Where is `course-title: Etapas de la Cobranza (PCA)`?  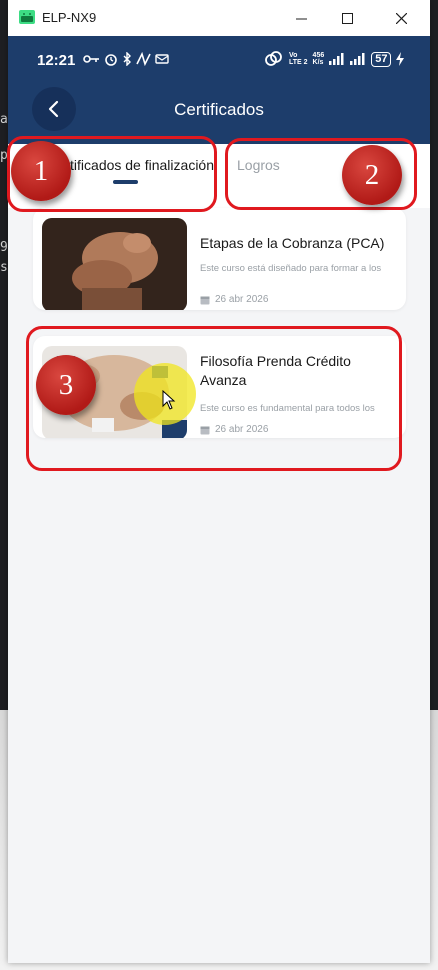
course-title: Etapas de la Cobranza (PCA) is located at coordinates (292, 243).